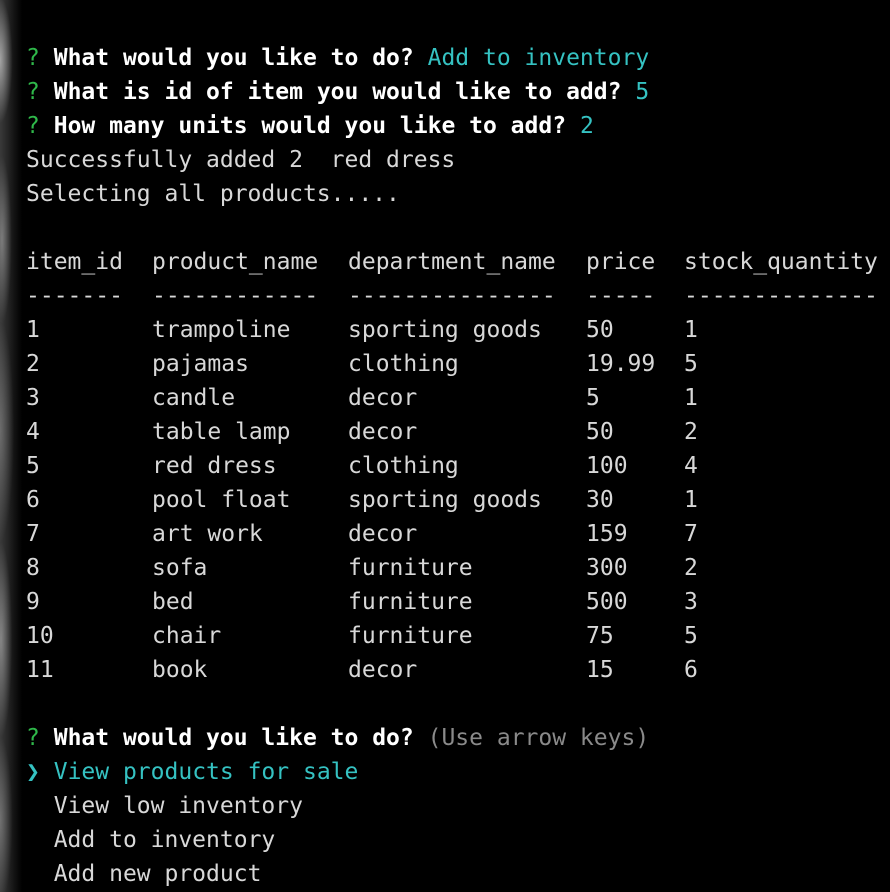 The image size is (890, 892). I want to click on table-cell: 500, so click(607, 602).